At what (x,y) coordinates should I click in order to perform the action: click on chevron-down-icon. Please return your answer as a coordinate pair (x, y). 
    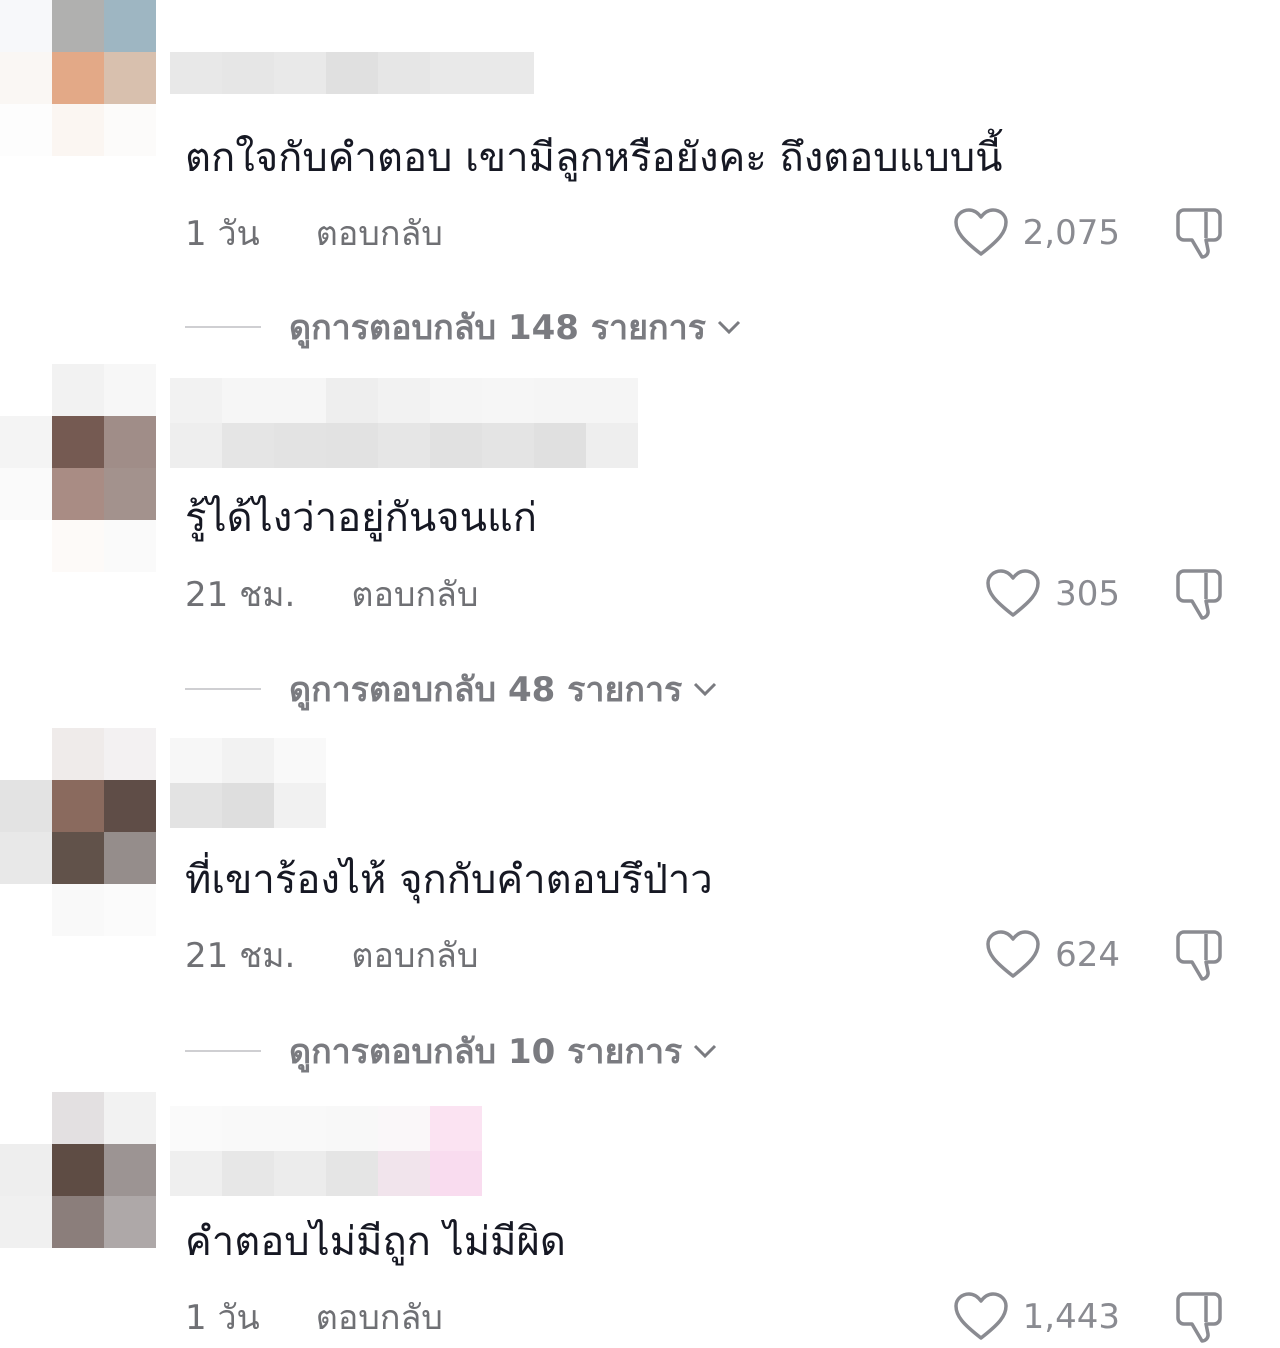
    Looking at the image, I should click on (729, 327).